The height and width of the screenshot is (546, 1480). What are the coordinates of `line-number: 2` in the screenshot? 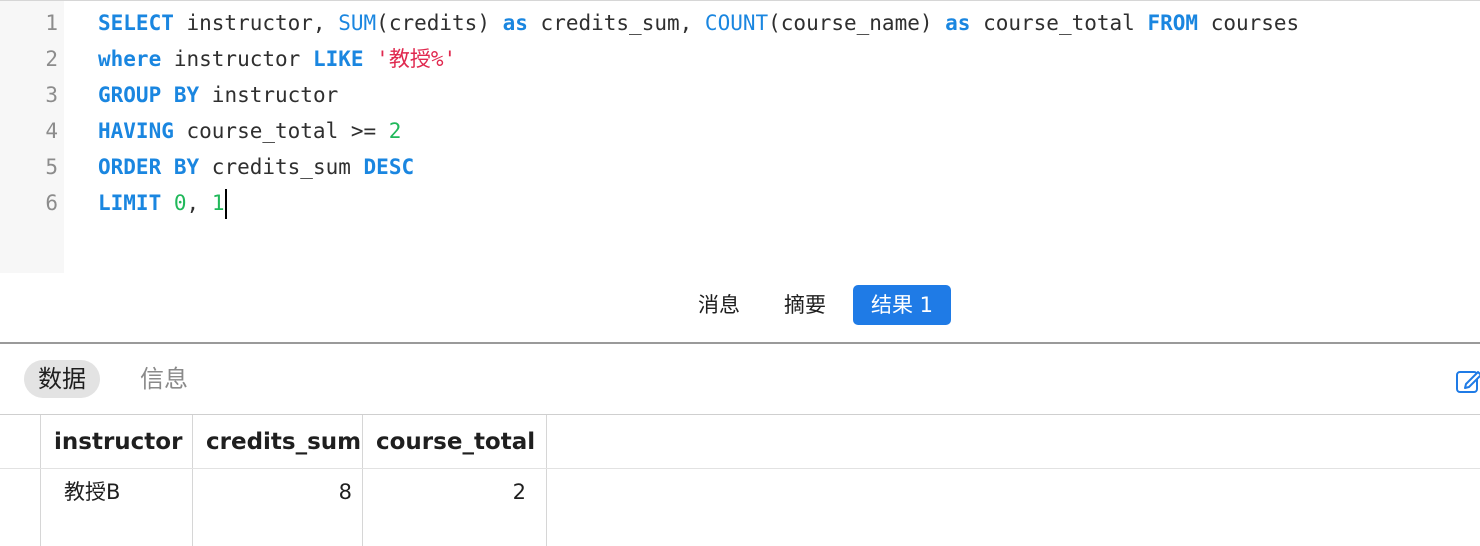 It's located at (51, 59).